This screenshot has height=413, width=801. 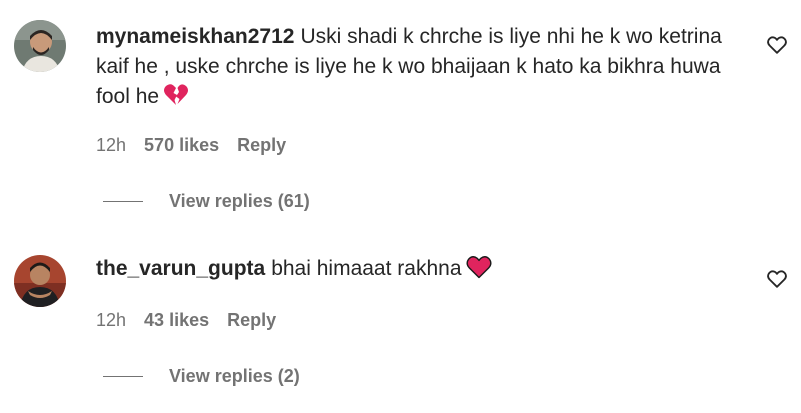 I want to click on comment-body: the_varun_gupta bhai himaaat rakhna, so click(x=416, y=269).